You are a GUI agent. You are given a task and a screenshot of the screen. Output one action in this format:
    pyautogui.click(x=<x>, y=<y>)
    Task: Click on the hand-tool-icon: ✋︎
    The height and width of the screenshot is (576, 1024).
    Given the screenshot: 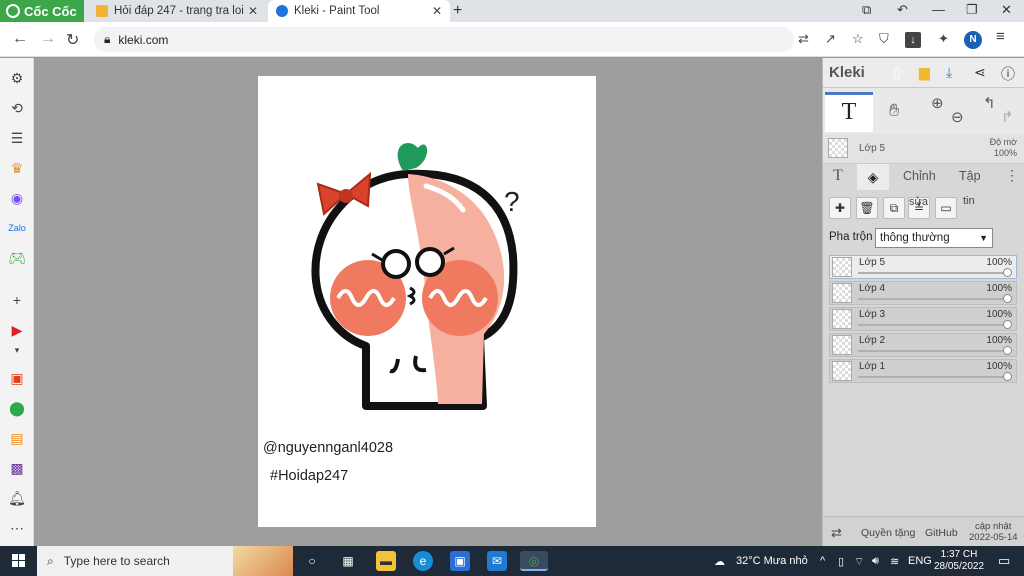 What is the action you would take?
    pyautogui.click(x=894, y=110)
    